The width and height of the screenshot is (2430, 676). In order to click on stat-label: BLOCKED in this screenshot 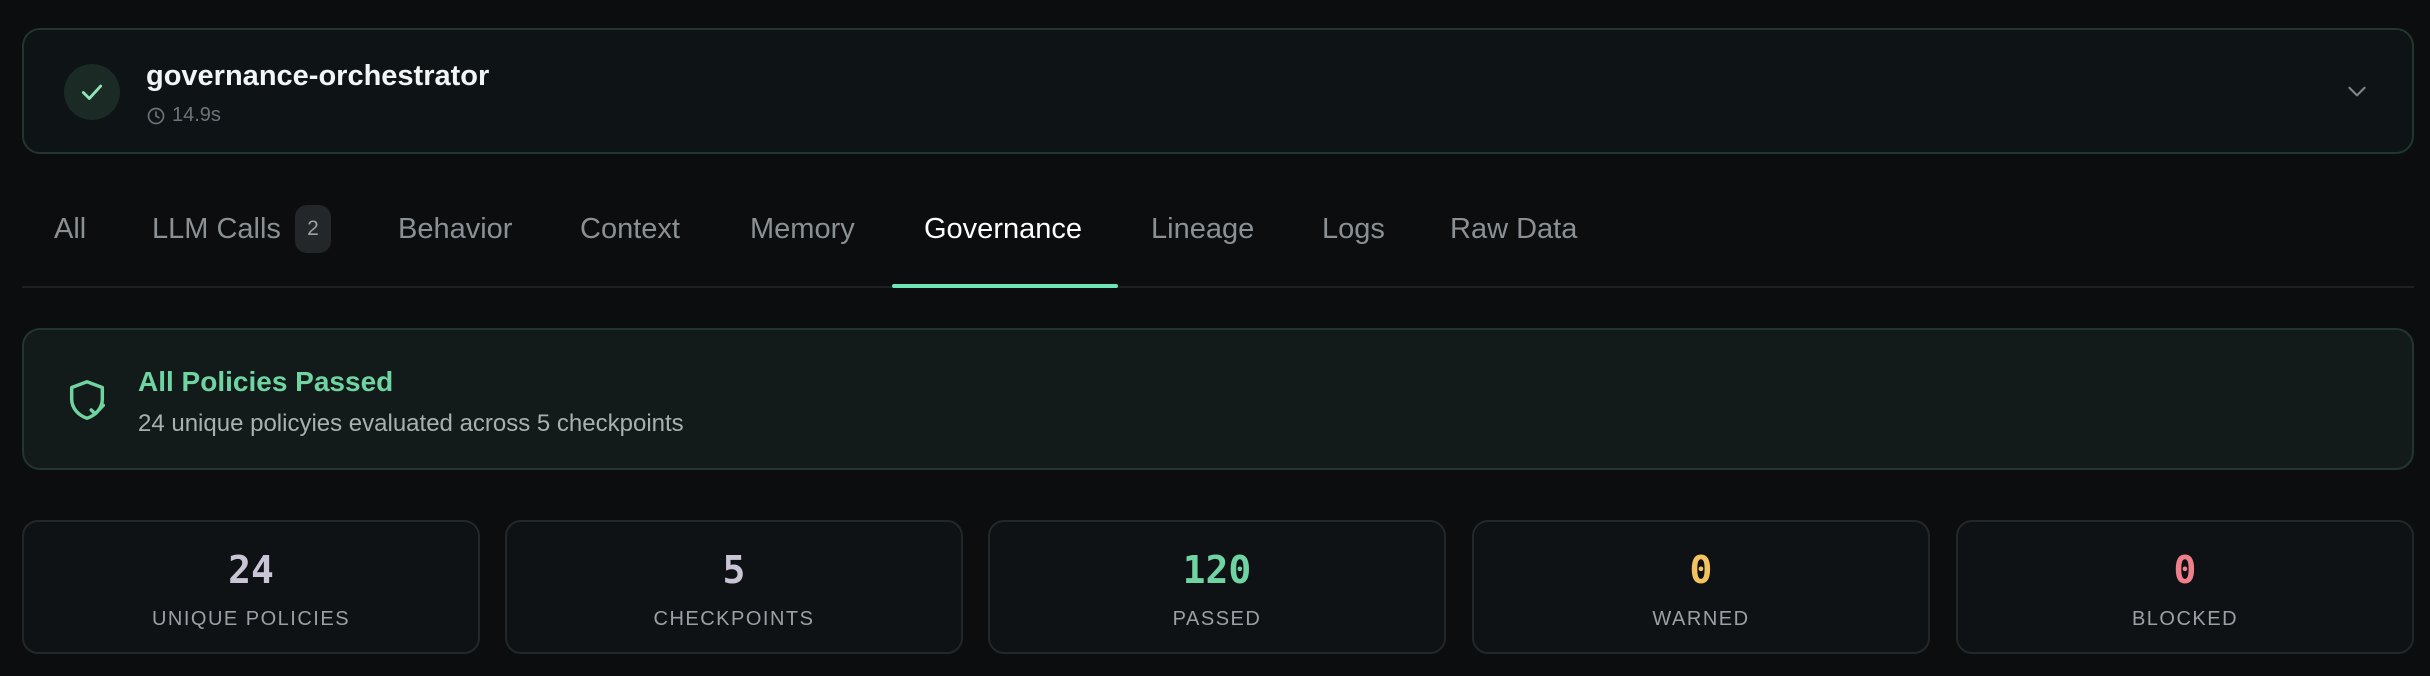, I will do `click(2185, 619)`.